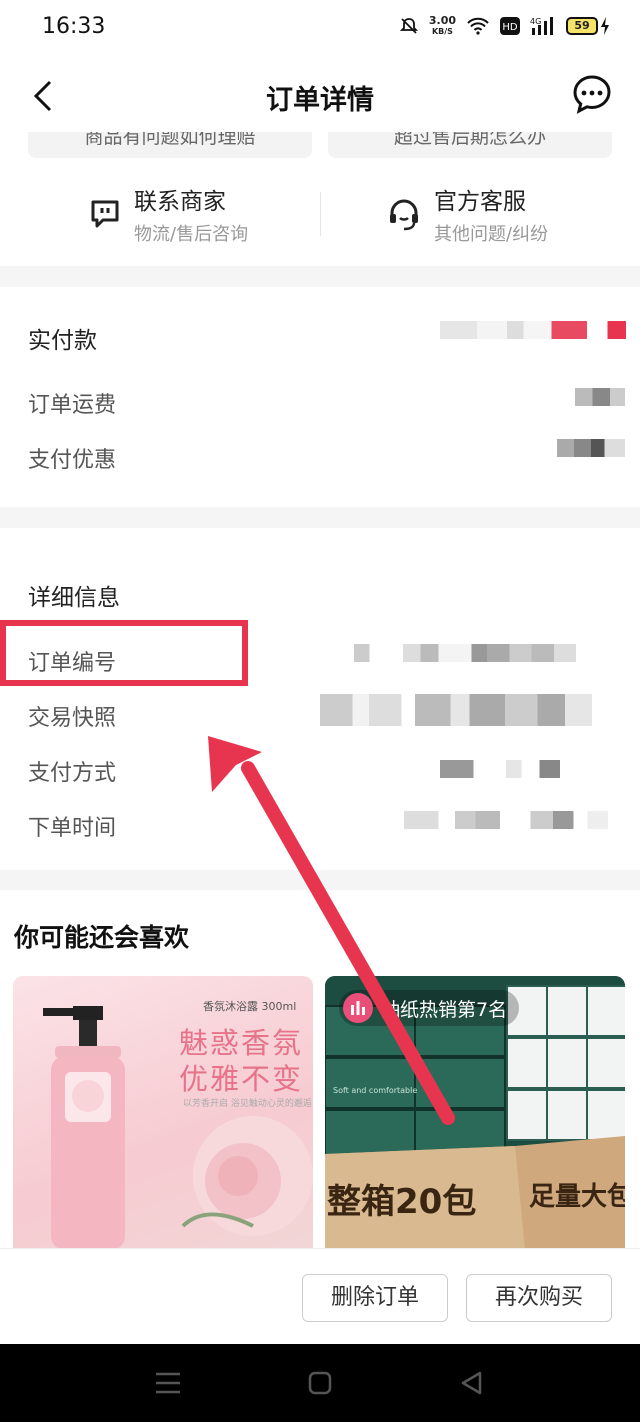 The image size is (640, 1422). Describe the element at coordinates (409, 26) in the screenshot. I see `mute-bell-icon` at that location.